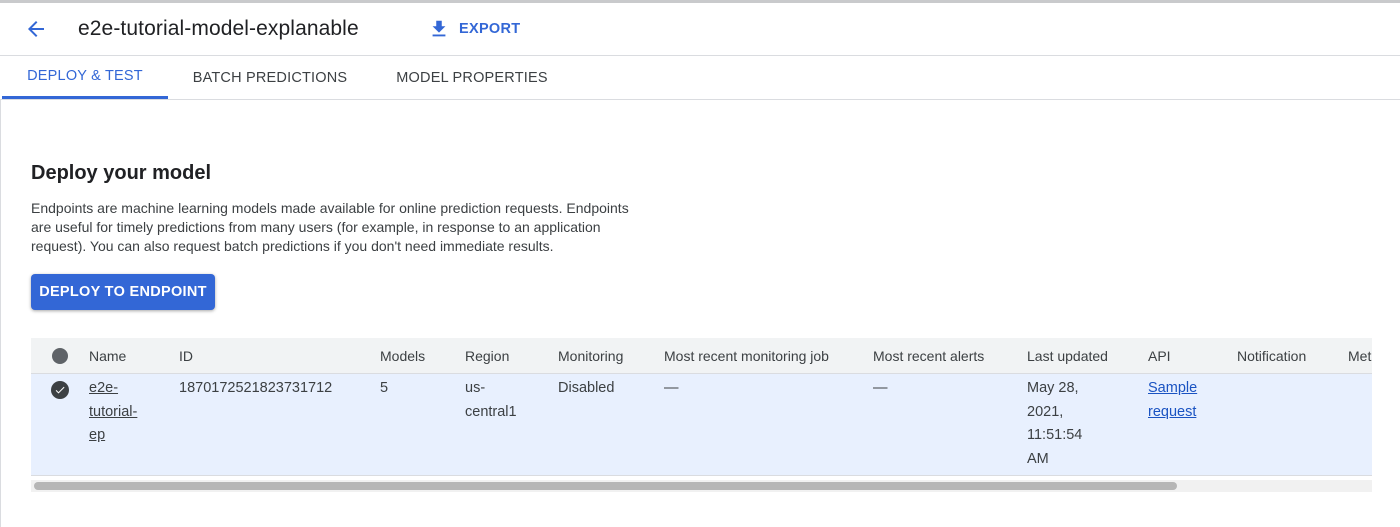 This screenshot has width=1400, height=527. Describe the element at coordinates (487, 356) in the screenshot. I see `column-header-region: Region` at that location.